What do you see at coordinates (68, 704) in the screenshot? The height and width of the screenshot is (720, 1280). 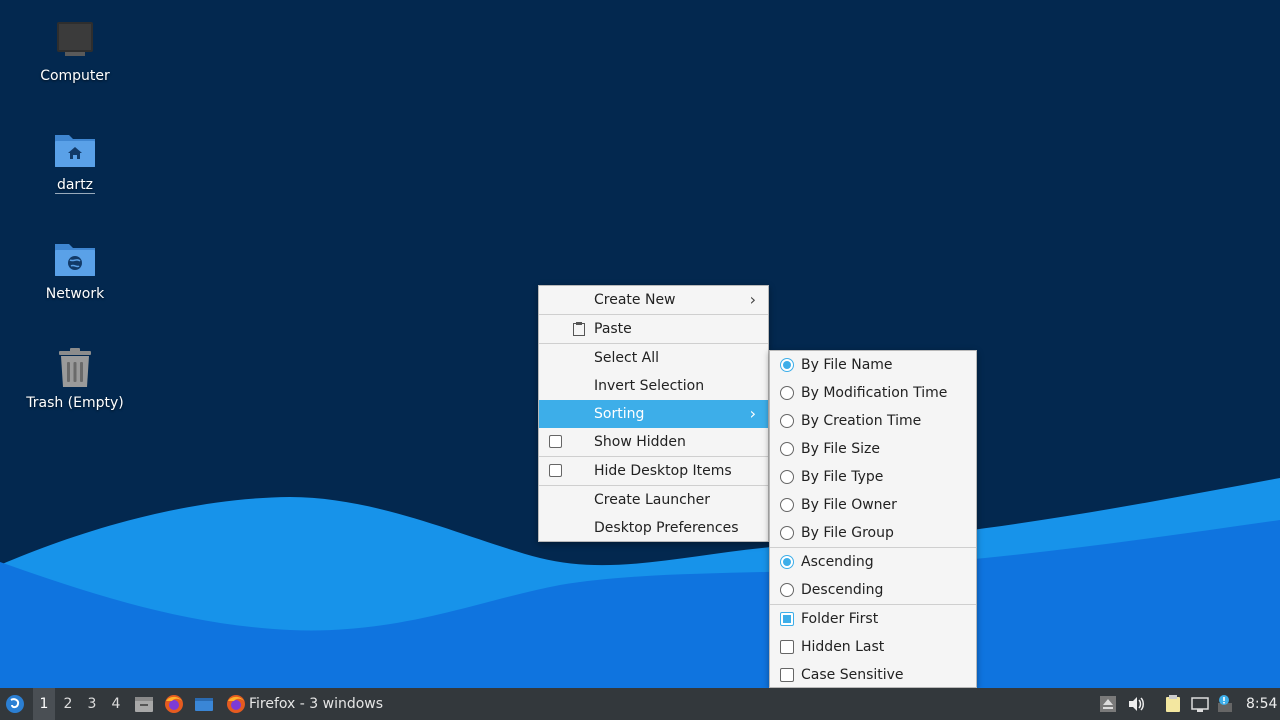 I see `workspace-2: 2` at bounding box center [68, 704].